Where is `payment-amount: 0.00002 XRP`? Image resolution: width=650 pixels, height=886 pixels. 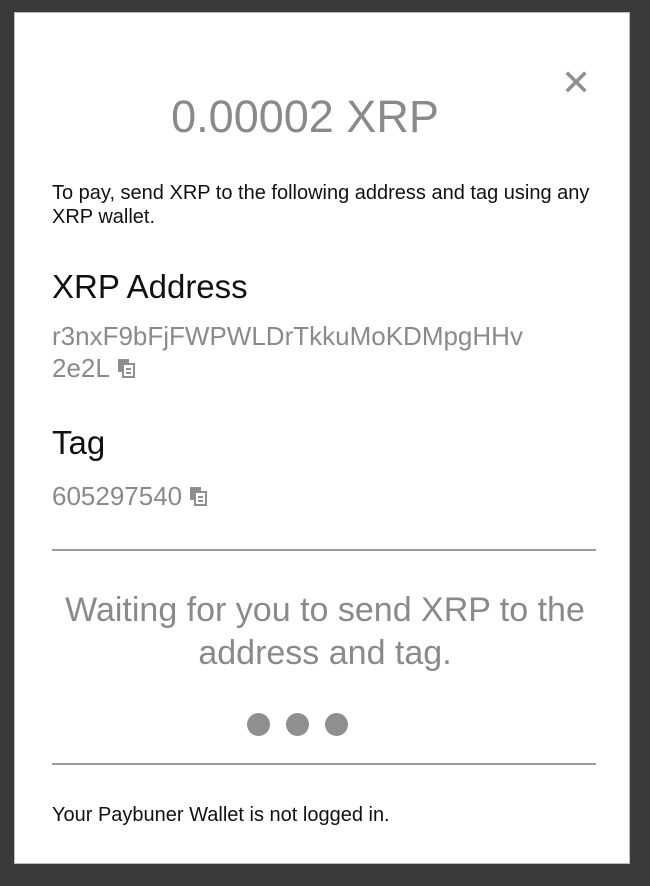
payment-amount: 0.00002 XRP is located at coordinates (305, 116).